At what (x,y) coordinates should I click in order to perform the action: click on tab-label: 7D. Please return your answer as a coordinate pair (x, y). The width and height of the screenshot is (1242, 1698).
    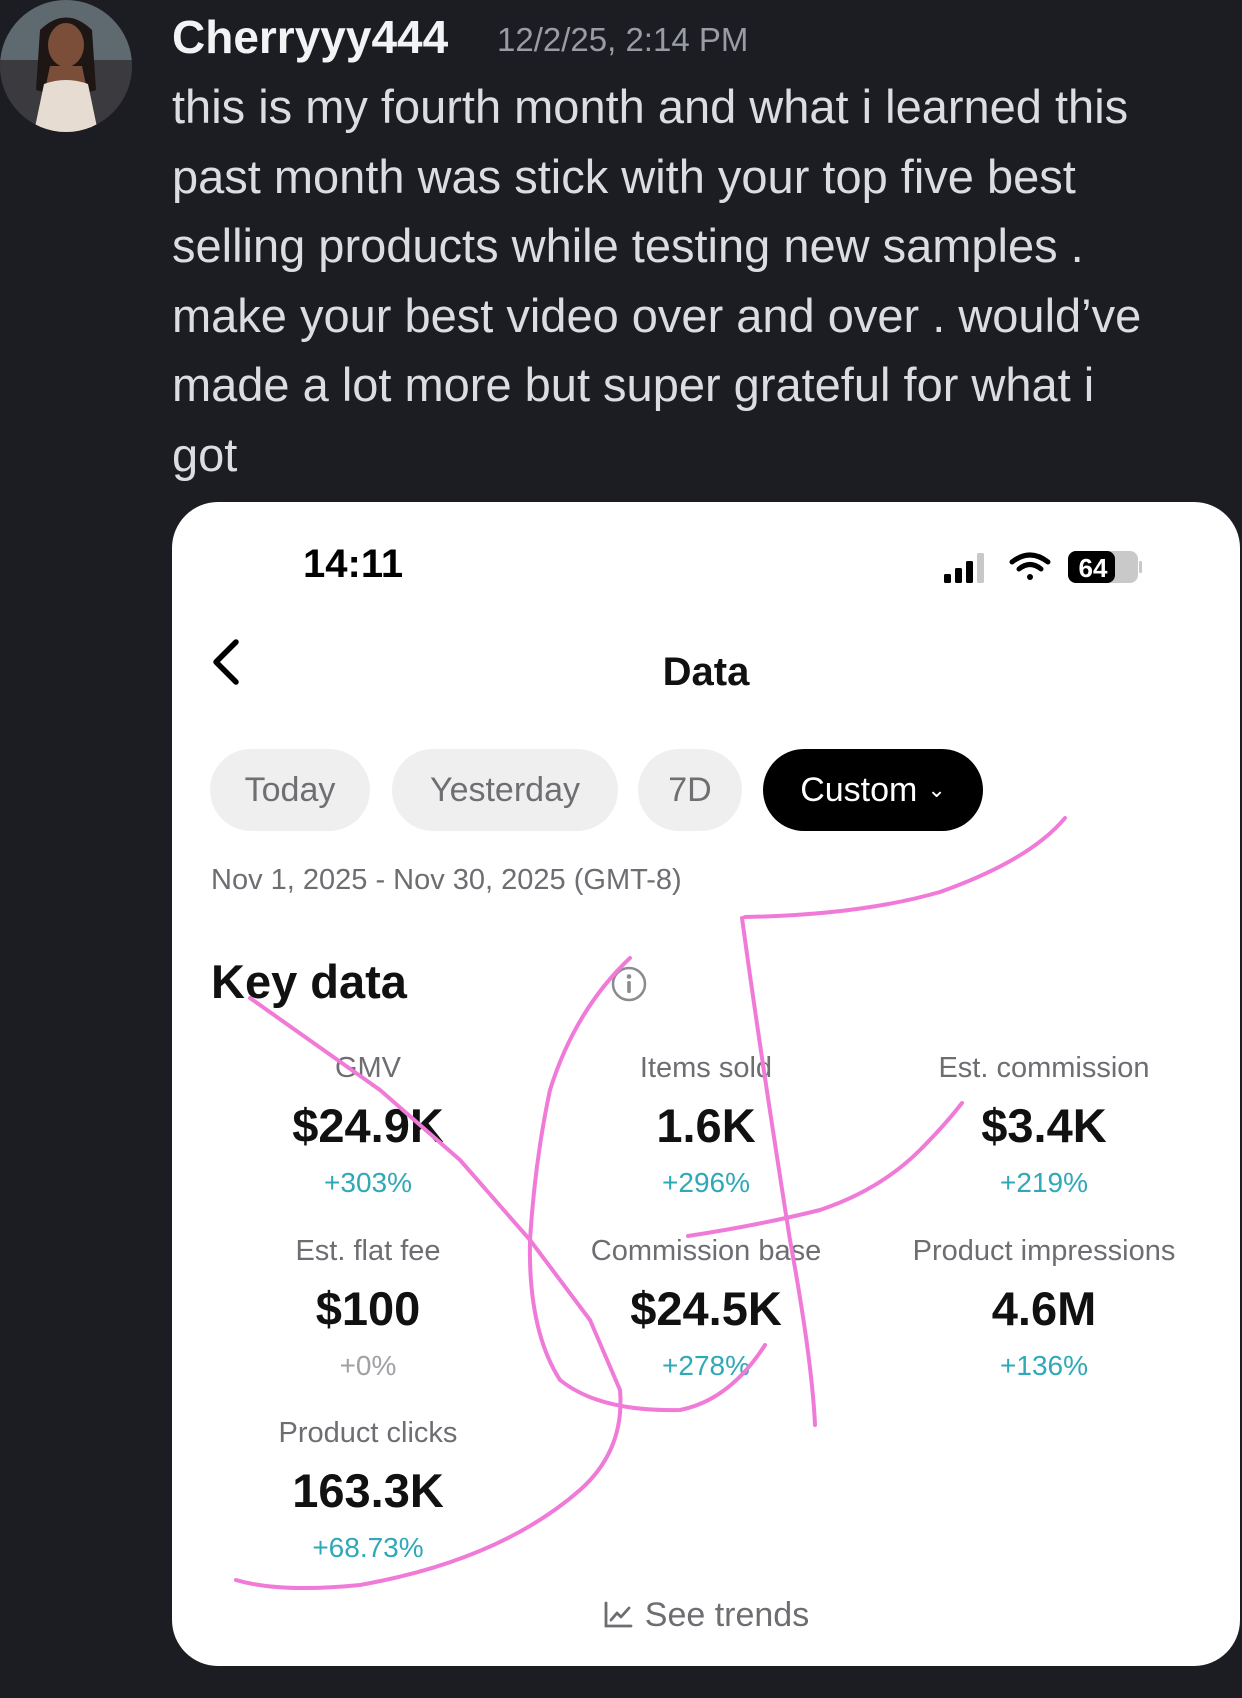
    Looking at the image, I should click on (690, 789).